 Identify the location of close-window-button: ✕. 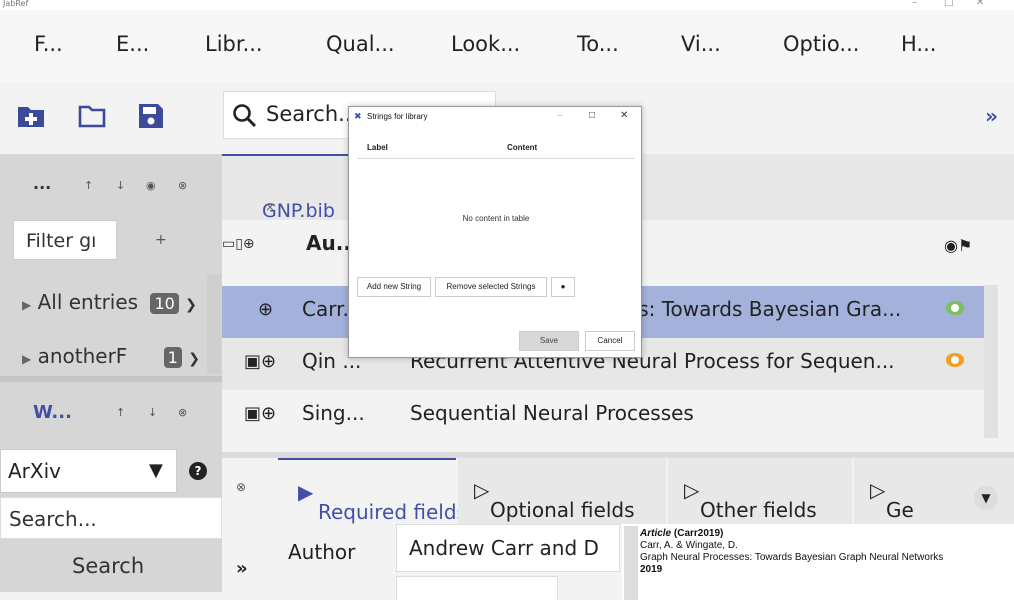
(980, 4).